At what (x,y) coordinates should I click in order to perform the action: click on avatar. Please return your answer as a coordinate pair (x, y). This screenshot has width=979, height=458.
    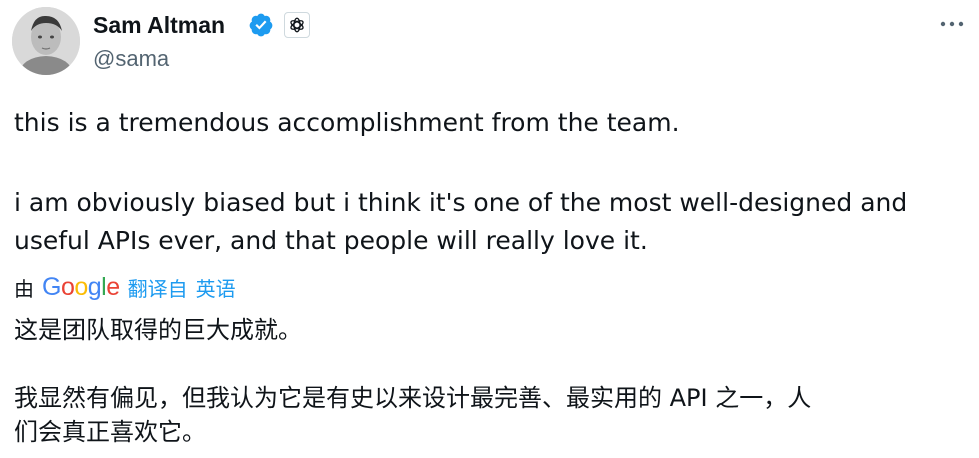
    Looking at the image, I should click on (46, 41).